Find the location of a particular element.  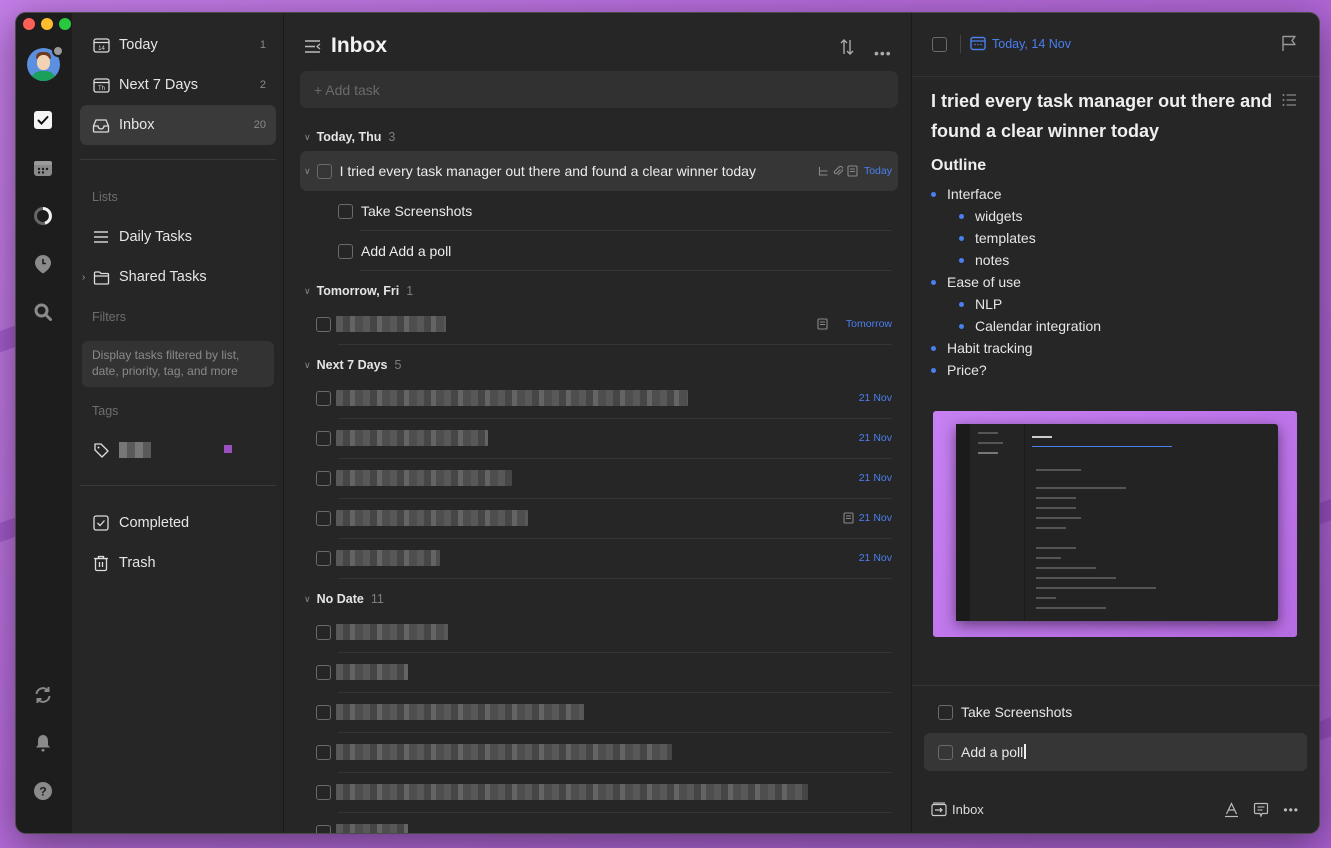

comment-icon is located at coordinates (1261, 810).